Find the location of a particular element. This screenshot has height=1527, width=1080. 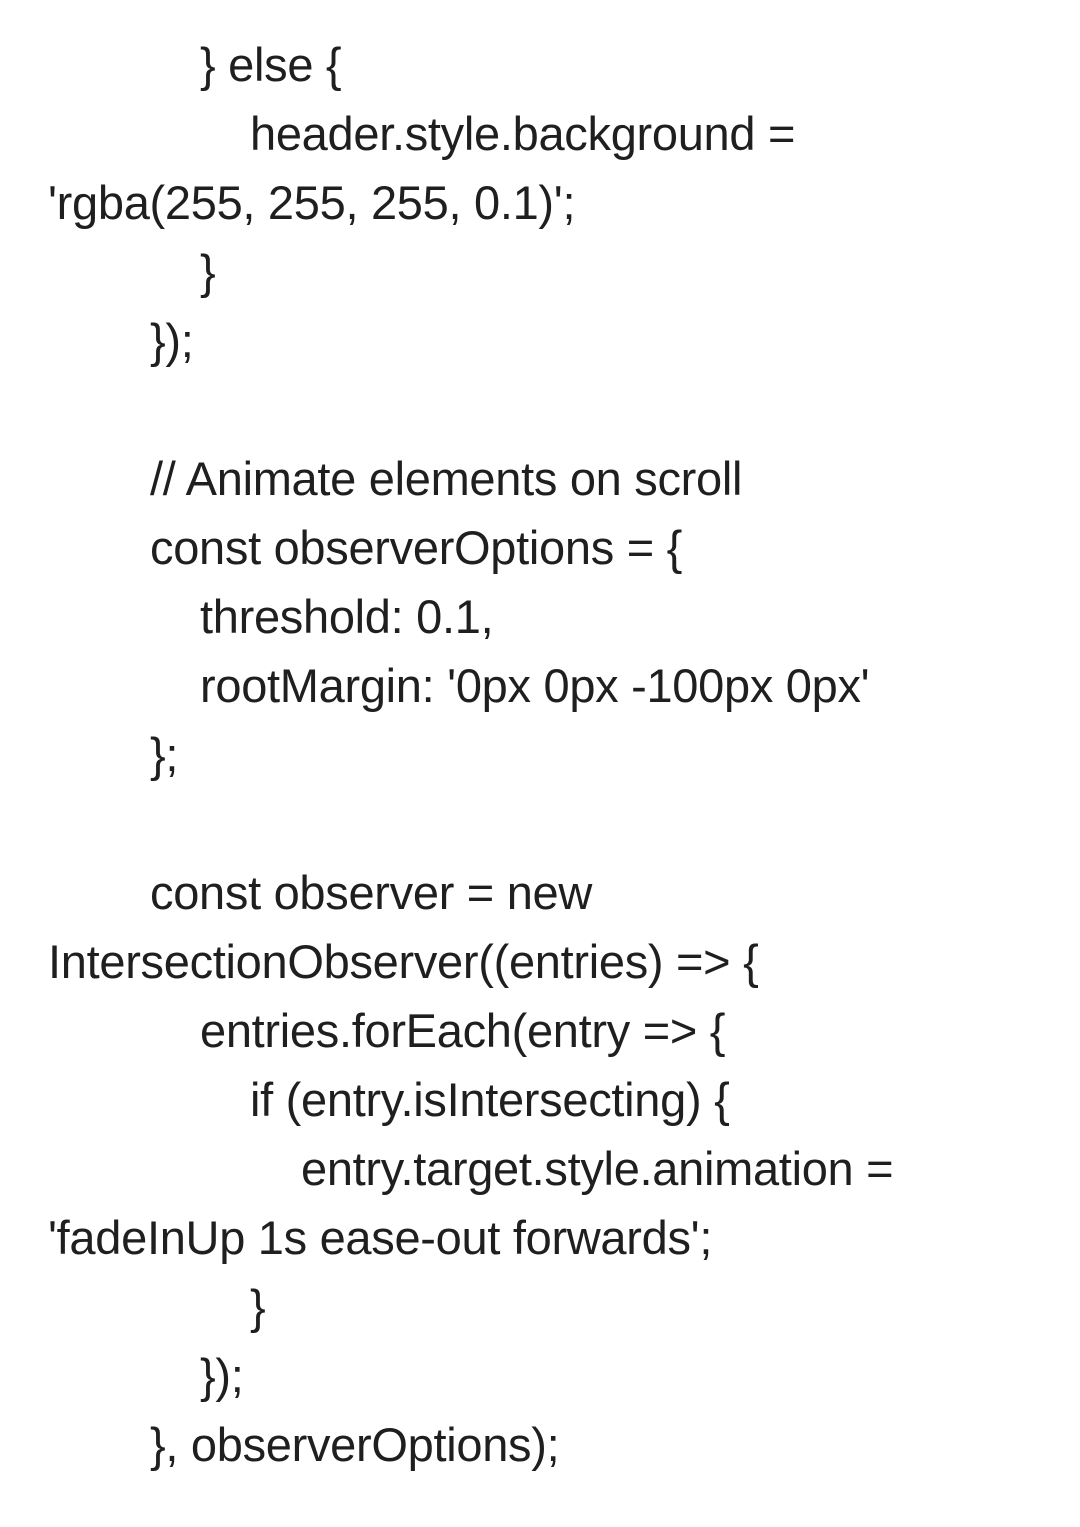

code-line: const observerOptions = { is located at coordinates (416, 547).